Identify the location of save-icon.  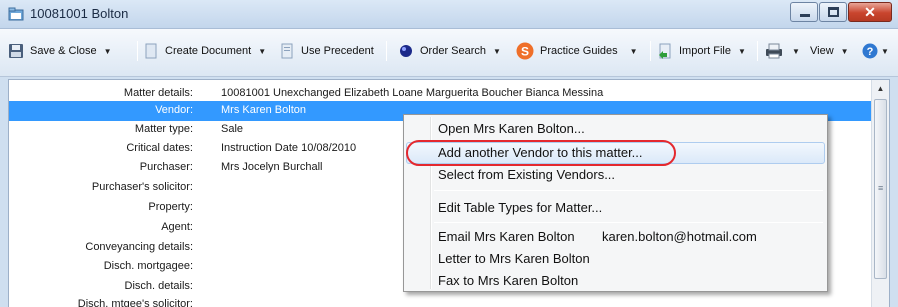
(16, 51).